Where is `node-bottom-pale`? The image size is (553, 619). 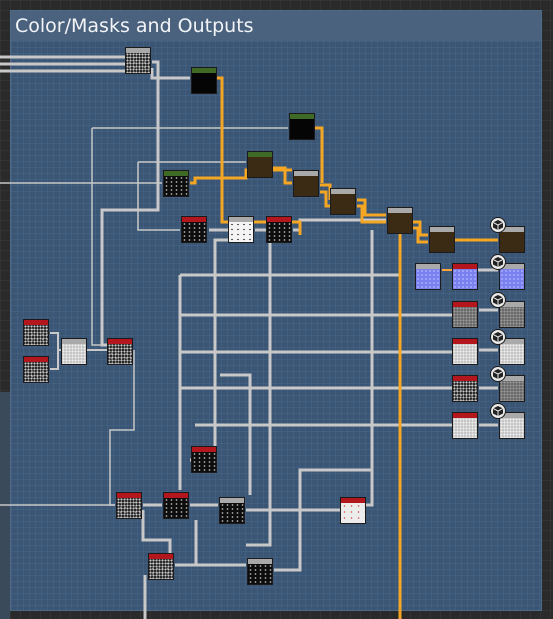
node-bottom-pale is located at coordinates (353, 510).